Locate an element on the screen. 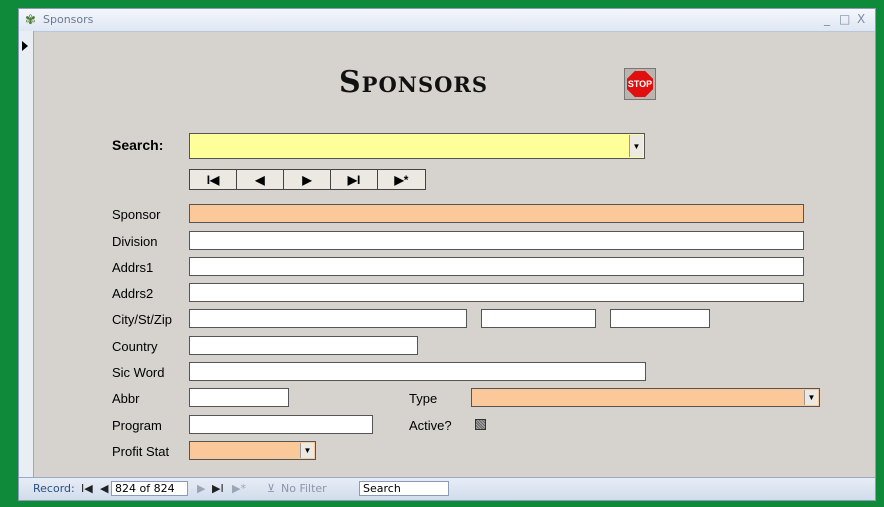  record-label: Record: is located at coordinates (54, 488).